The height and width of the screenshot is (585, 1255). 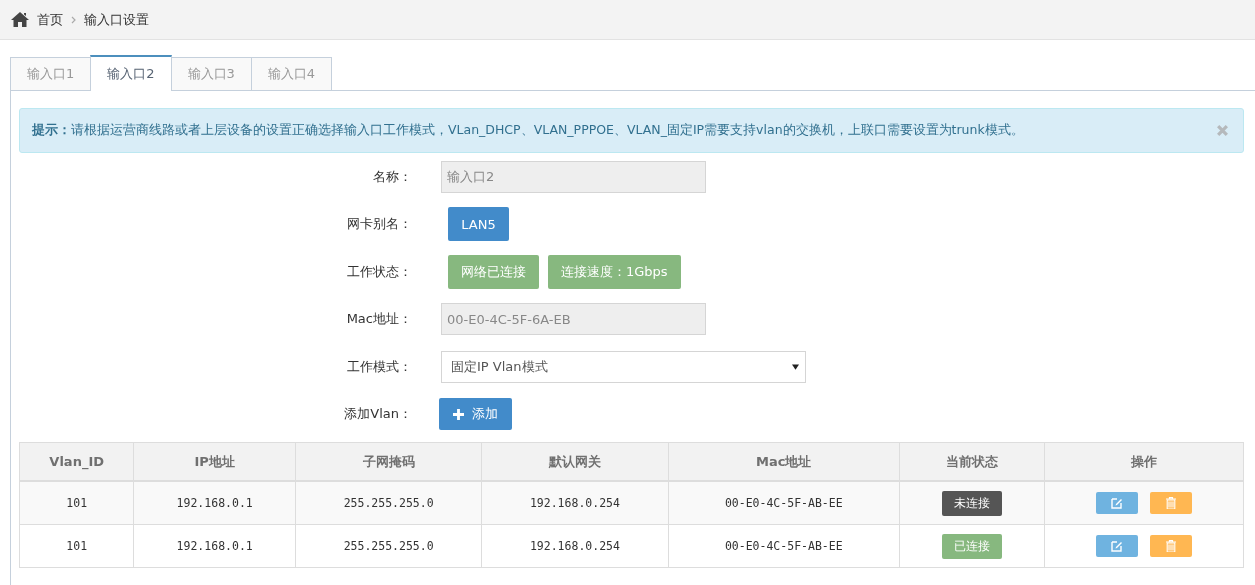 I want to click on add-button: 添加, so click(x=475, y=414).